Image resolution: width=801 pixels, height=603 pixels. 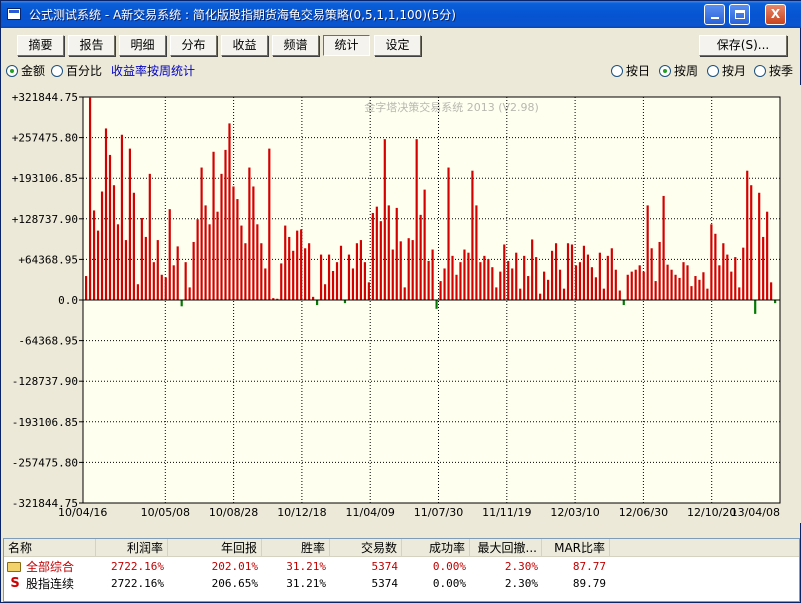 I want to click on tab-profit: 收益, so click(x=244, y=45).